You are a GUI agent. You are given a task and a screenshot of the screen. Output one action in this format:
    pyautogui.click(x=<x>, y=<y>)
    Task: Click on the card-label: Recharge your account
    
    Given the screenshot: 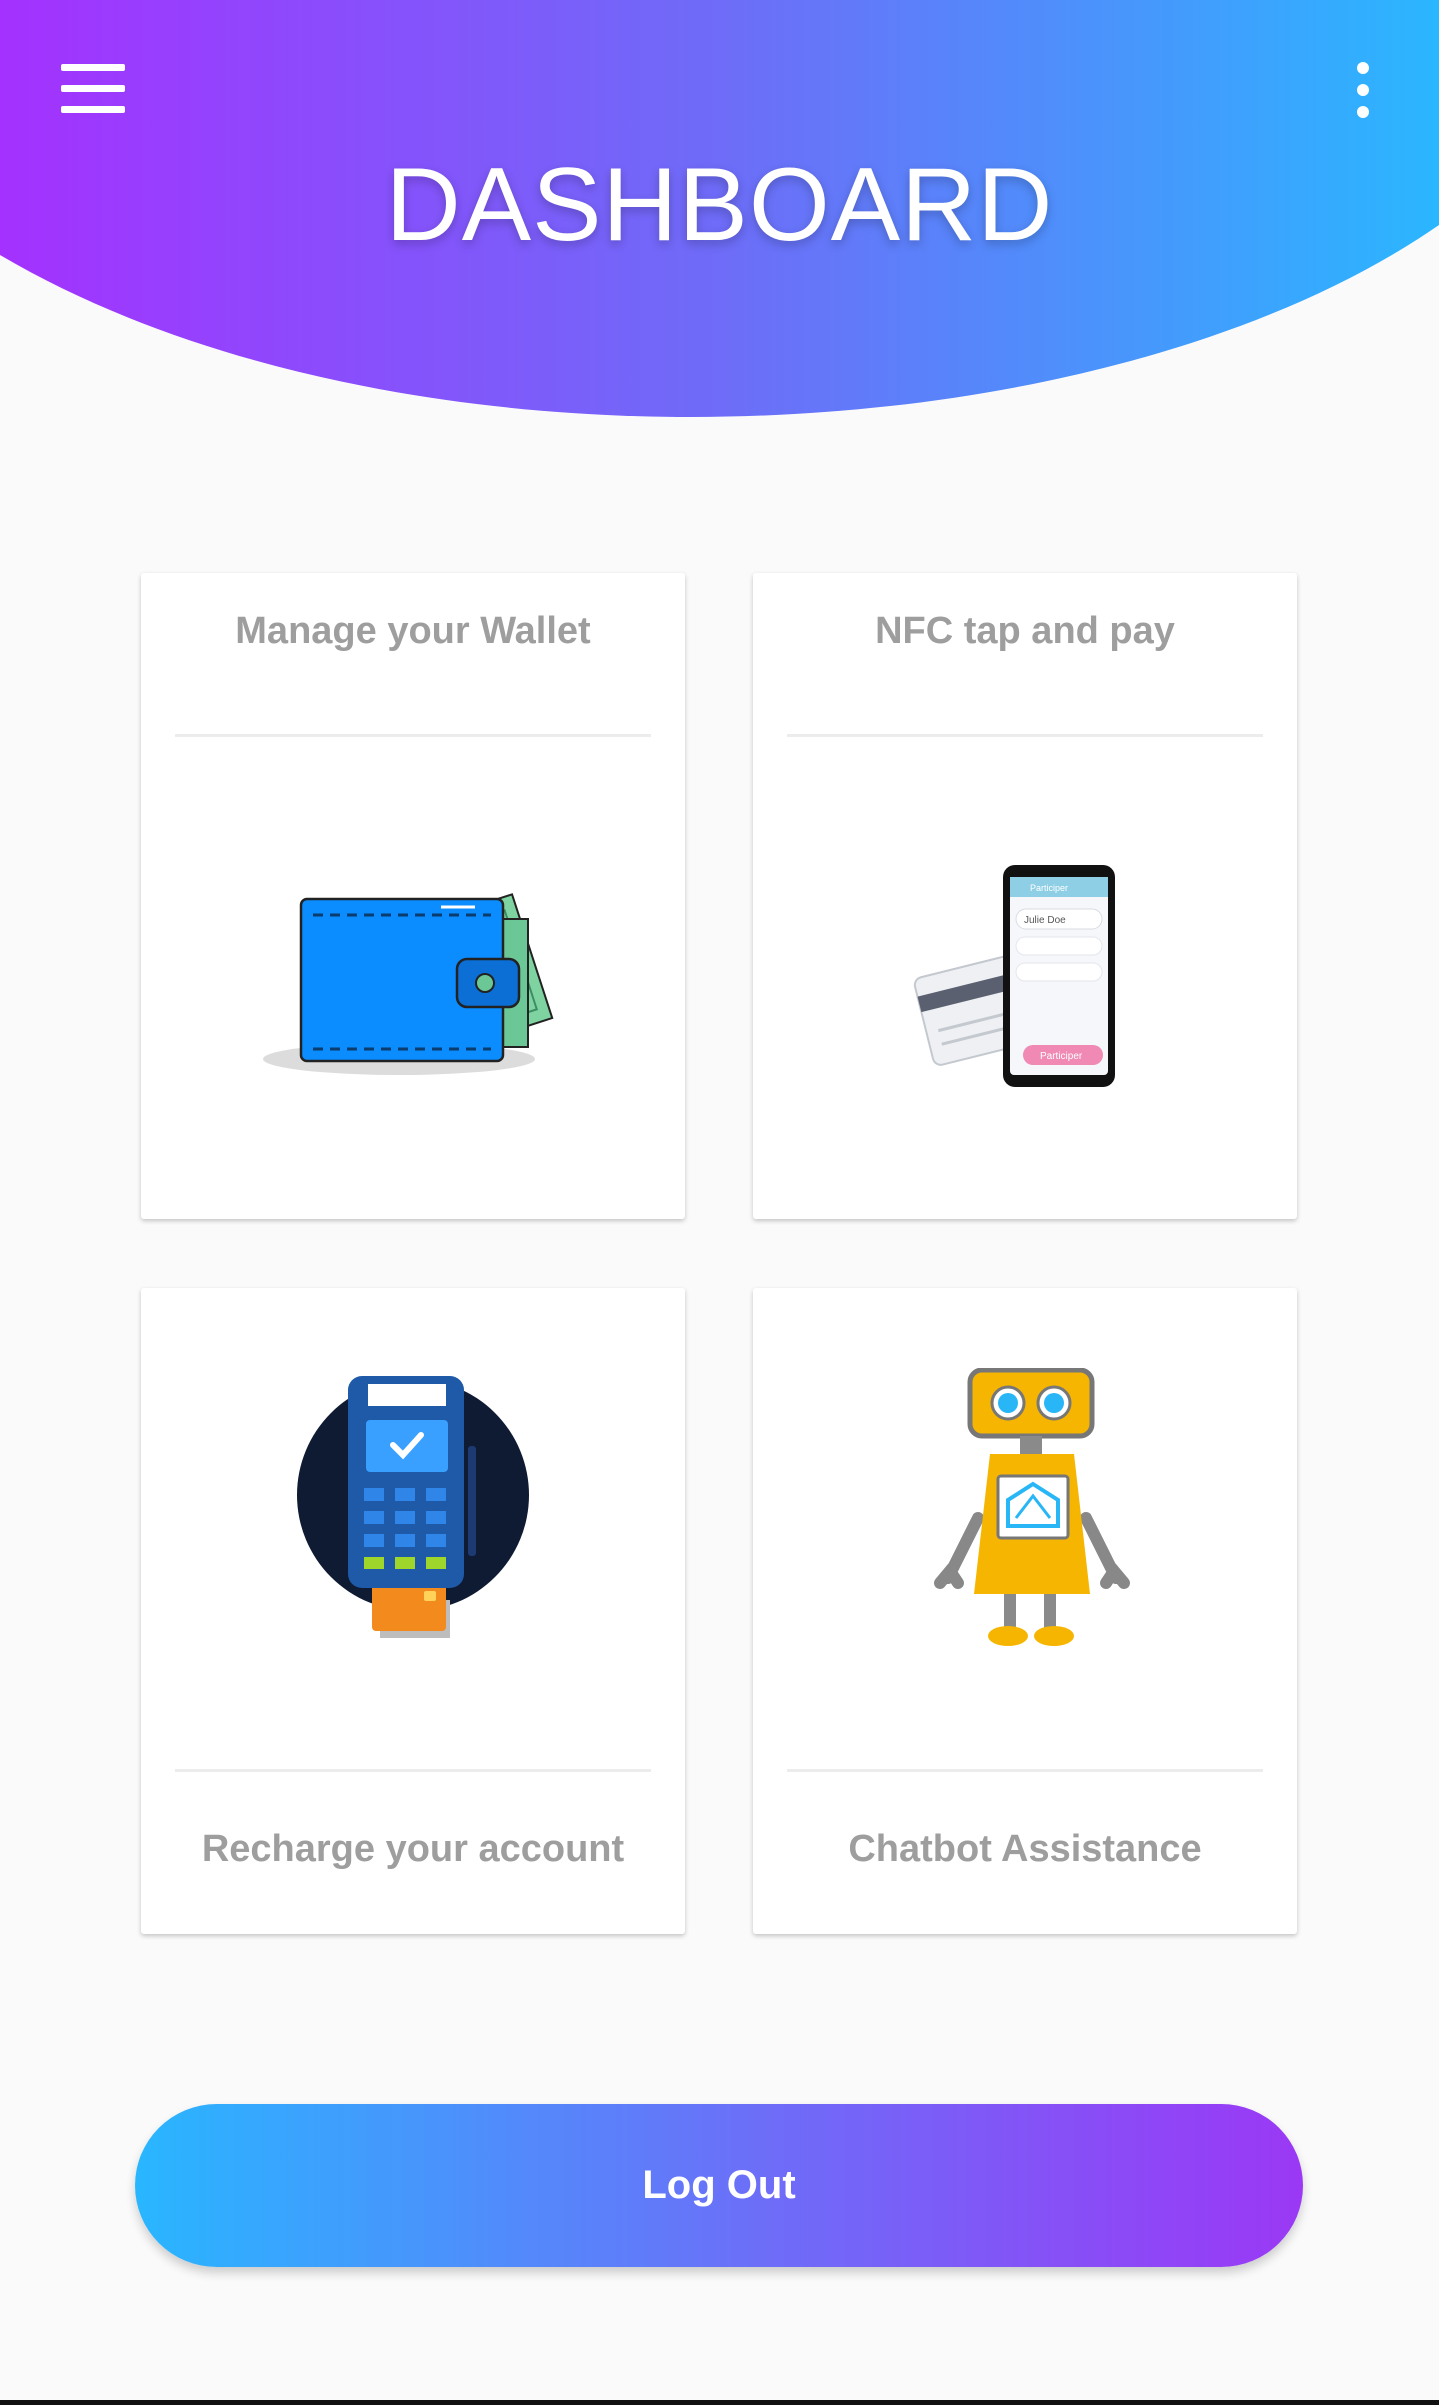 What is the action you would take?
    pyautogui.click(x=413, y=1849)
    